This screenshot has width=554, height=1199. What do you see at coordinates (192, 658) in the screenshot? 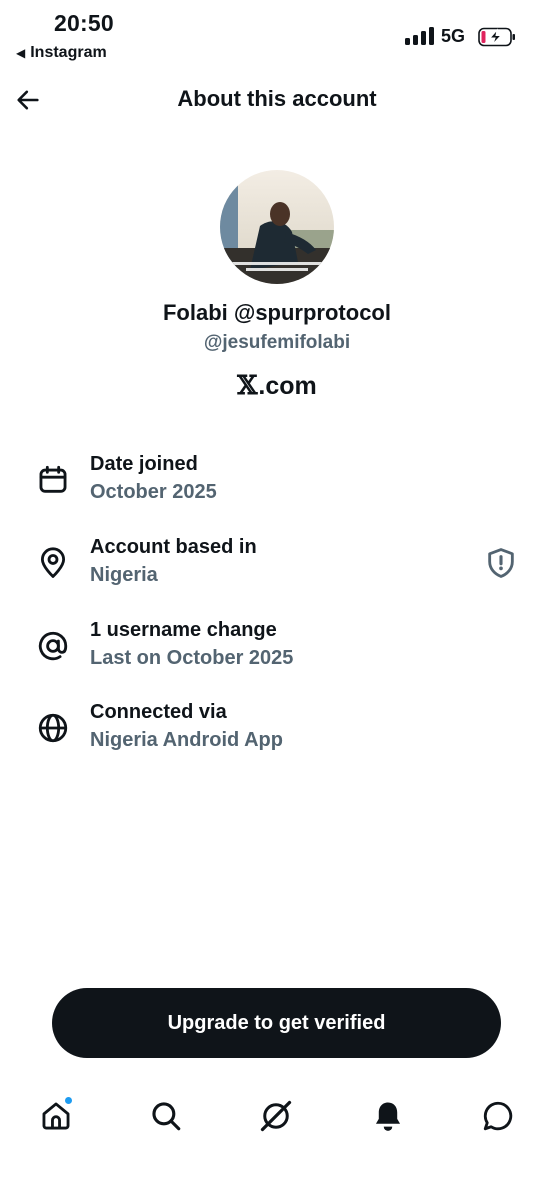
I see `info-value: Last on October 2025` at bounding box center [192, 658].